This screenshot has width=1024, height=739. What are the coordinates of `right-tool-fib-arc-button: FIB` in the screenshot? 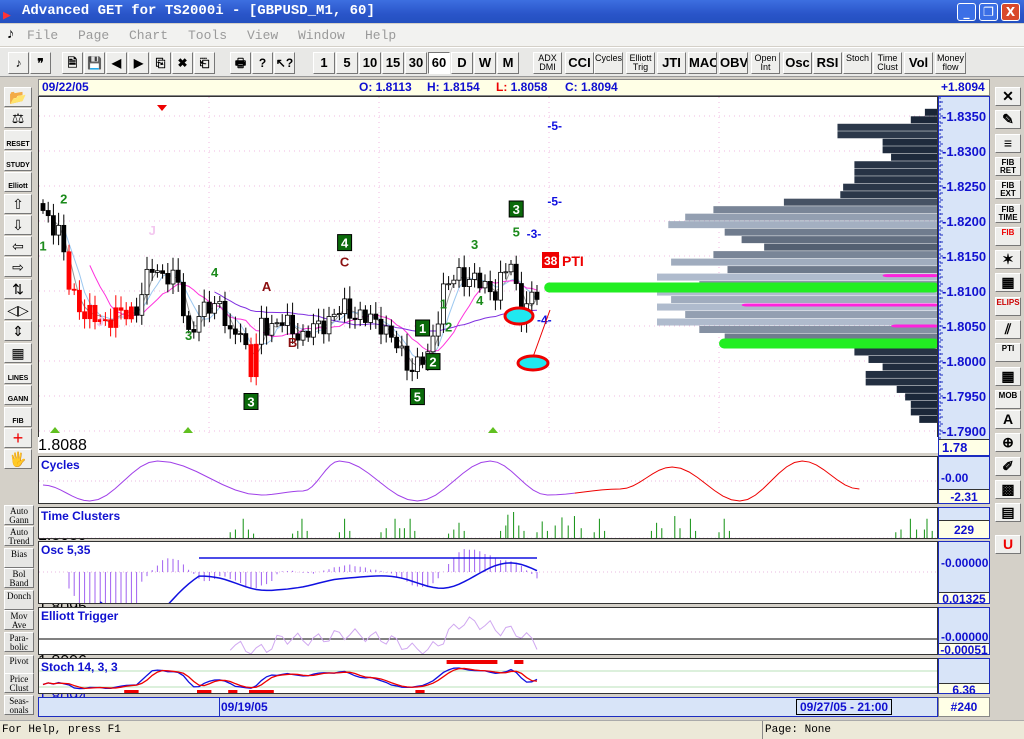 It's located at (1008, 236).